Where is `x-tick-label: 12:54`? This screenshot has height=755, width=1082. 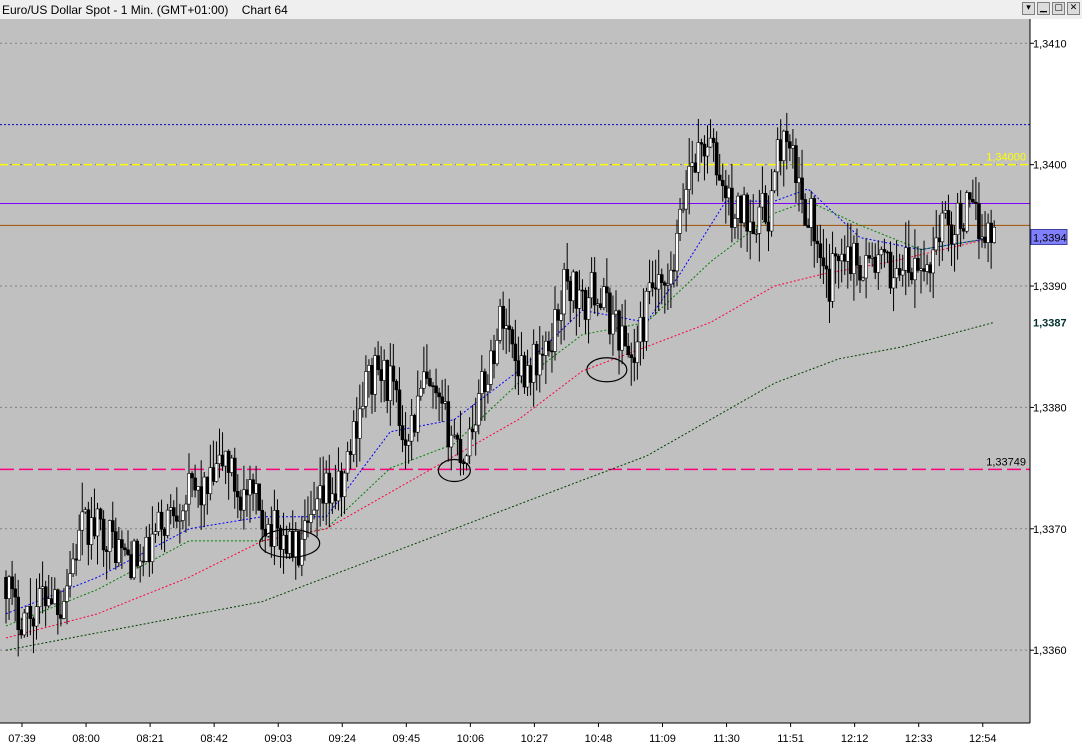
x-tick-label: 12:54 is located at coordinates (983, 739).